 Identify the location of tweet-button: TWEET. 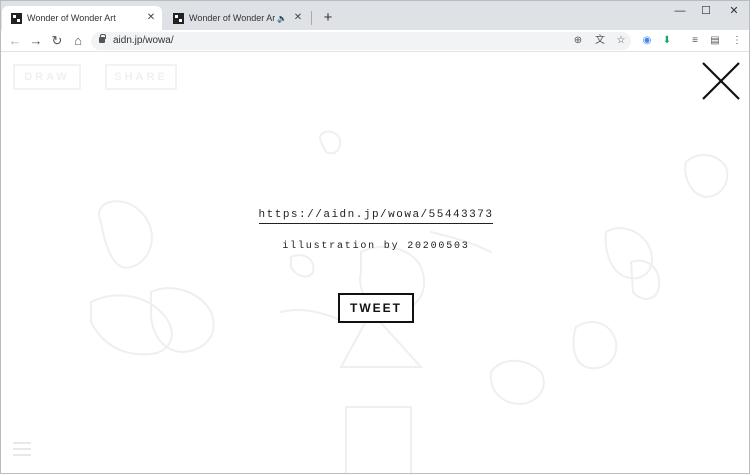
(376, 308).